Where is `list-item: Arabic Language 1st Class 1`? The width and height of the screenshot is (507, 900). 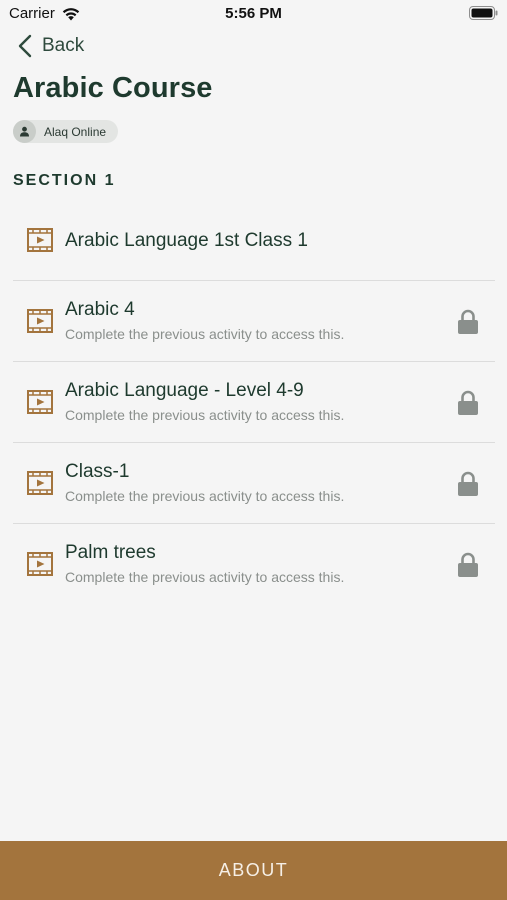 list-item: Arabic Language 1st Class 1 is located at coordinates (254, 240).